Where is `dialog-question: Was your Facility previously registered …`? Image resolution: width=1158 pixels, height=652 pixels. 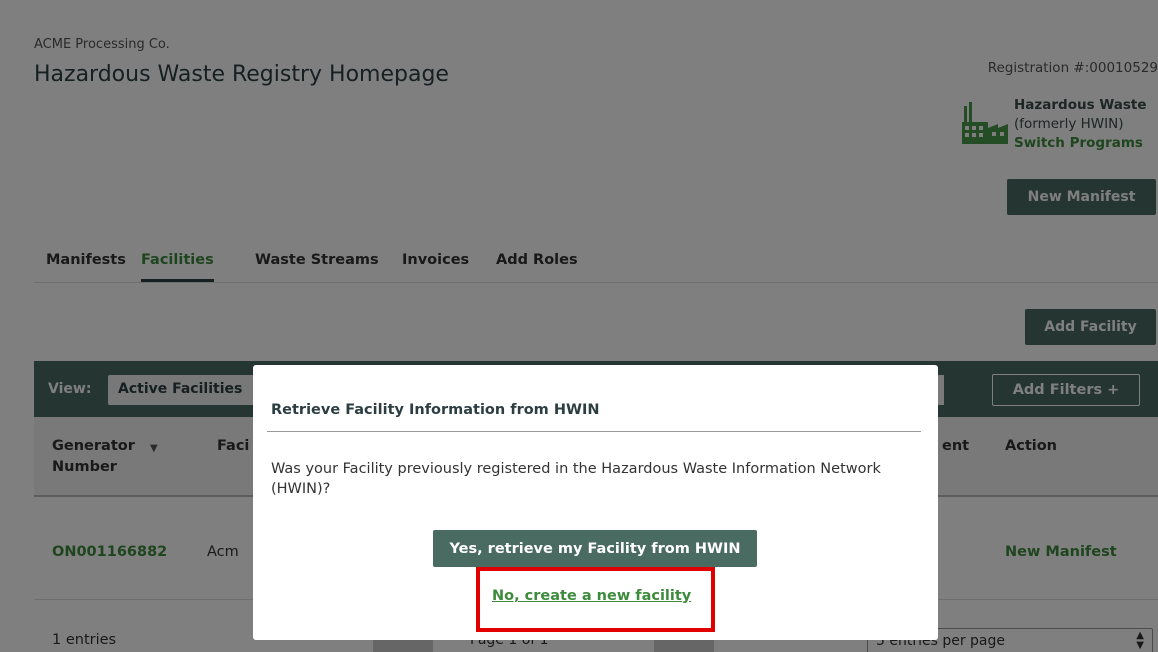 dialog-question: Was your Facility previously registered … is located at coordinates (576, 479).